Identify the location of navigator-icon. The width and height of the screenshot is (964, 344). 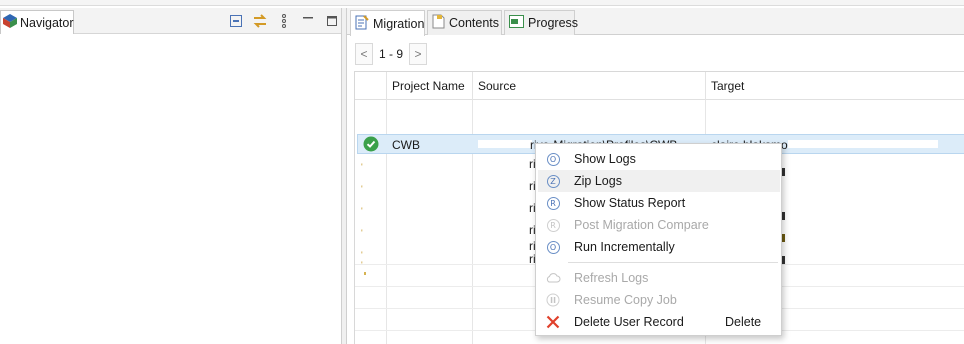
(10, 22).